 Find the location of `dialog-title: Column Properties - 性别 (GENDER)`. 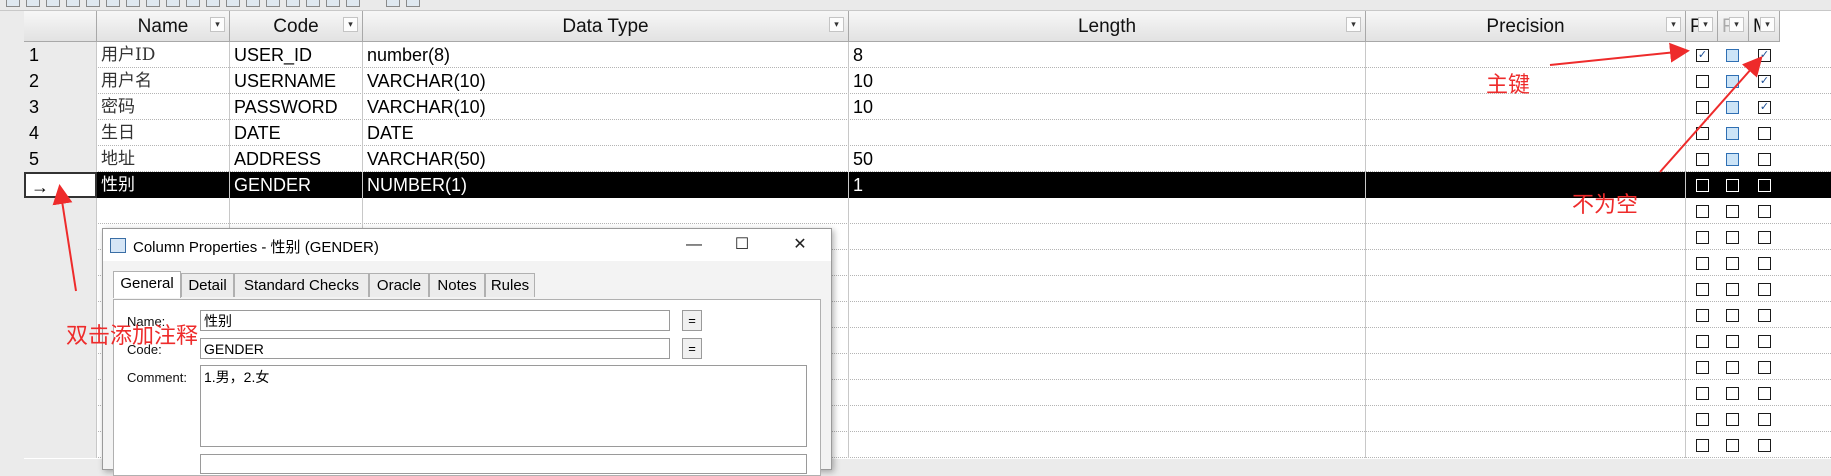

dialog-title: Column Properties - 性别 (GENDER) is located at coordinates (256, 247).